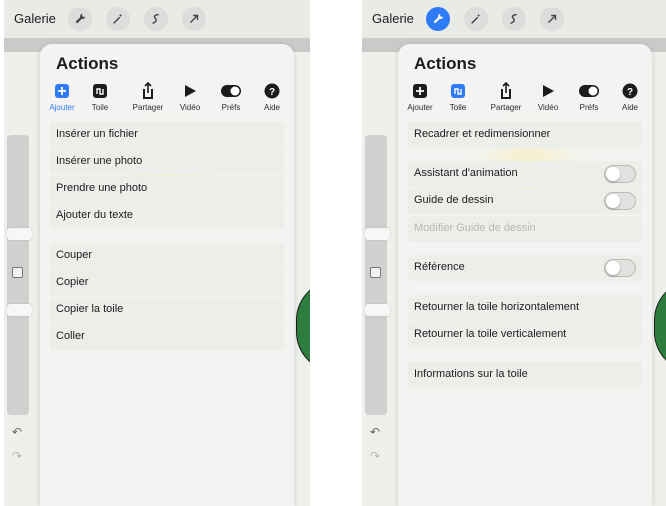 This screenshot has height=506, width=666. Describe the element at coordinates (97, 134) in the screenshot. I see `action-label: Insérer un fichier` at that location.